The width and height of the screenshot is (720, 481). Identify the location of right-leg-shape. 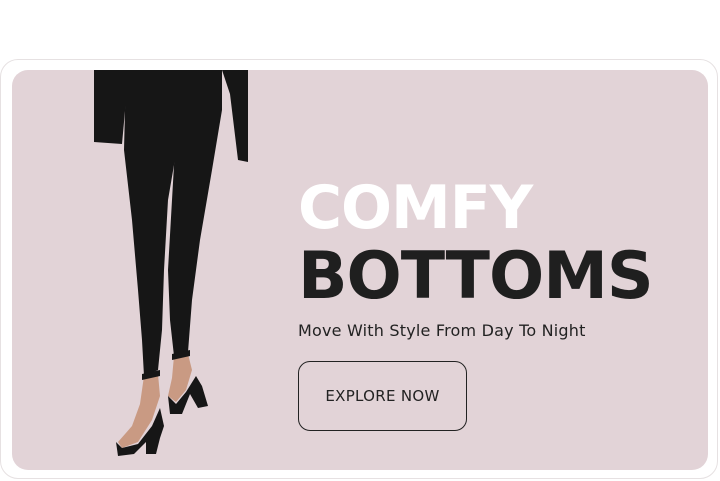
(195, 213).